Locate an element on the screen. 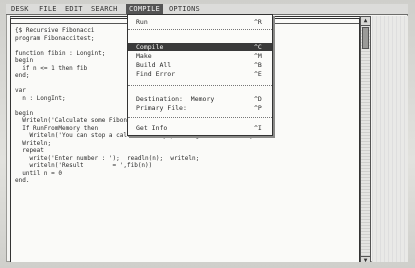  menu-item-shortcut: ^B is located at coordinates (258, 65).